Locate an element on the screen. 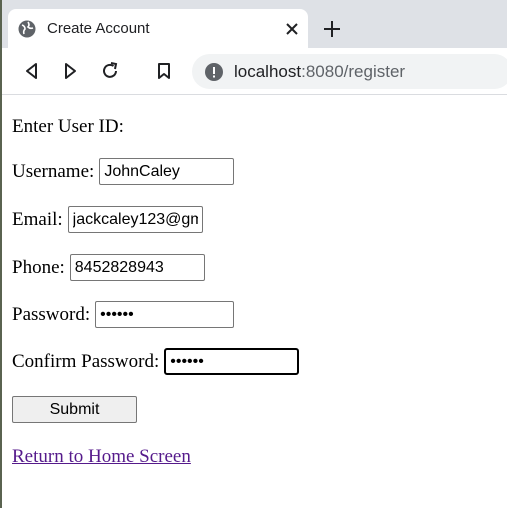 The height and width of the screenshot is (508, 507). username-row: Username: is located at coordinates (123, 171).